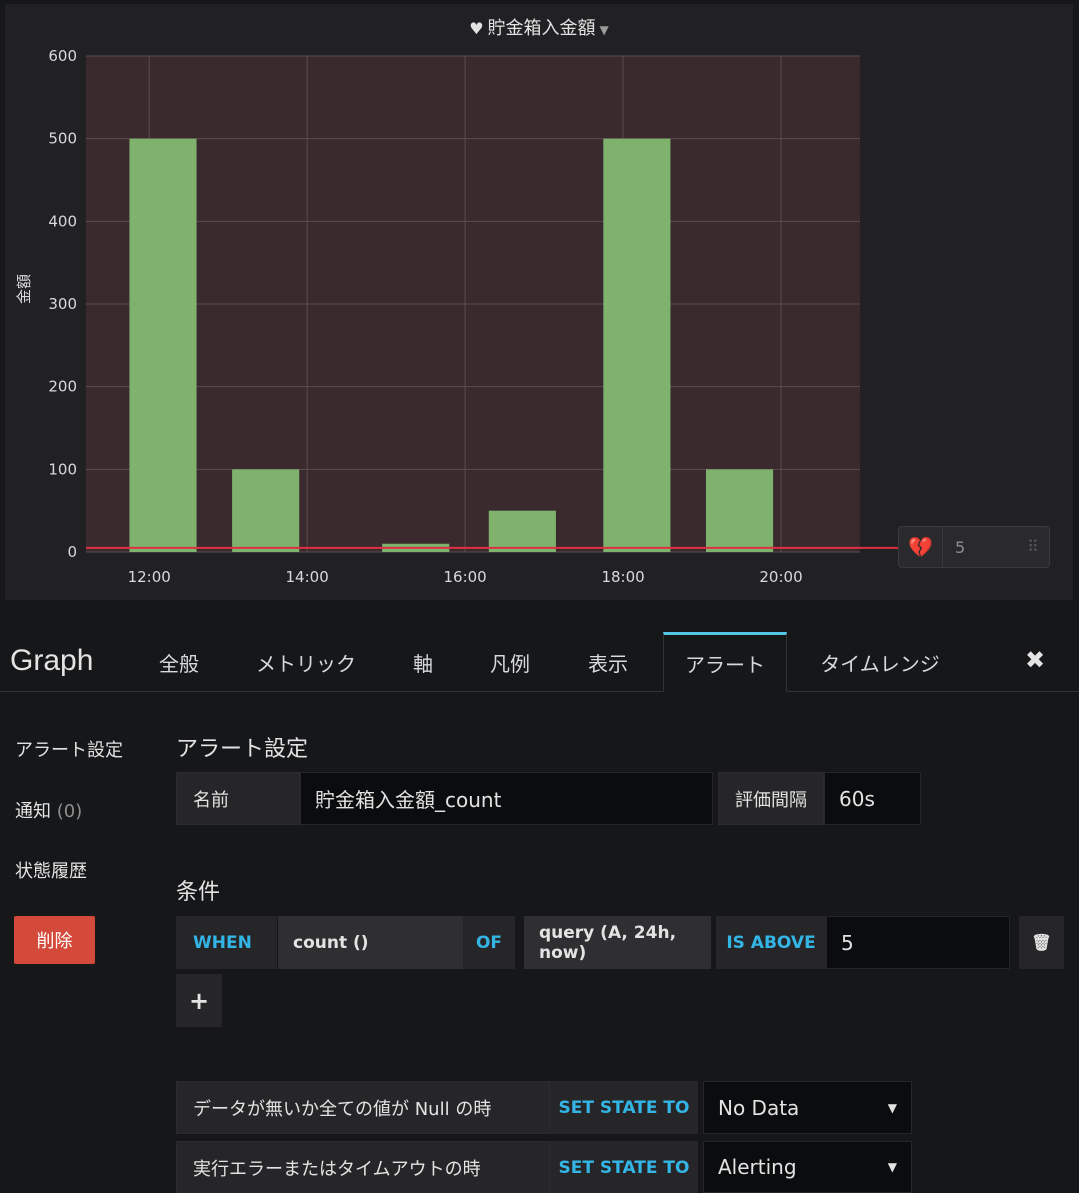 The height and width of the screenshot is (1193, 1079). What do you see at coordinates (72, 552) in the screenshot?
I see `y-tick-label: 0` at bounding box center [72, 552].